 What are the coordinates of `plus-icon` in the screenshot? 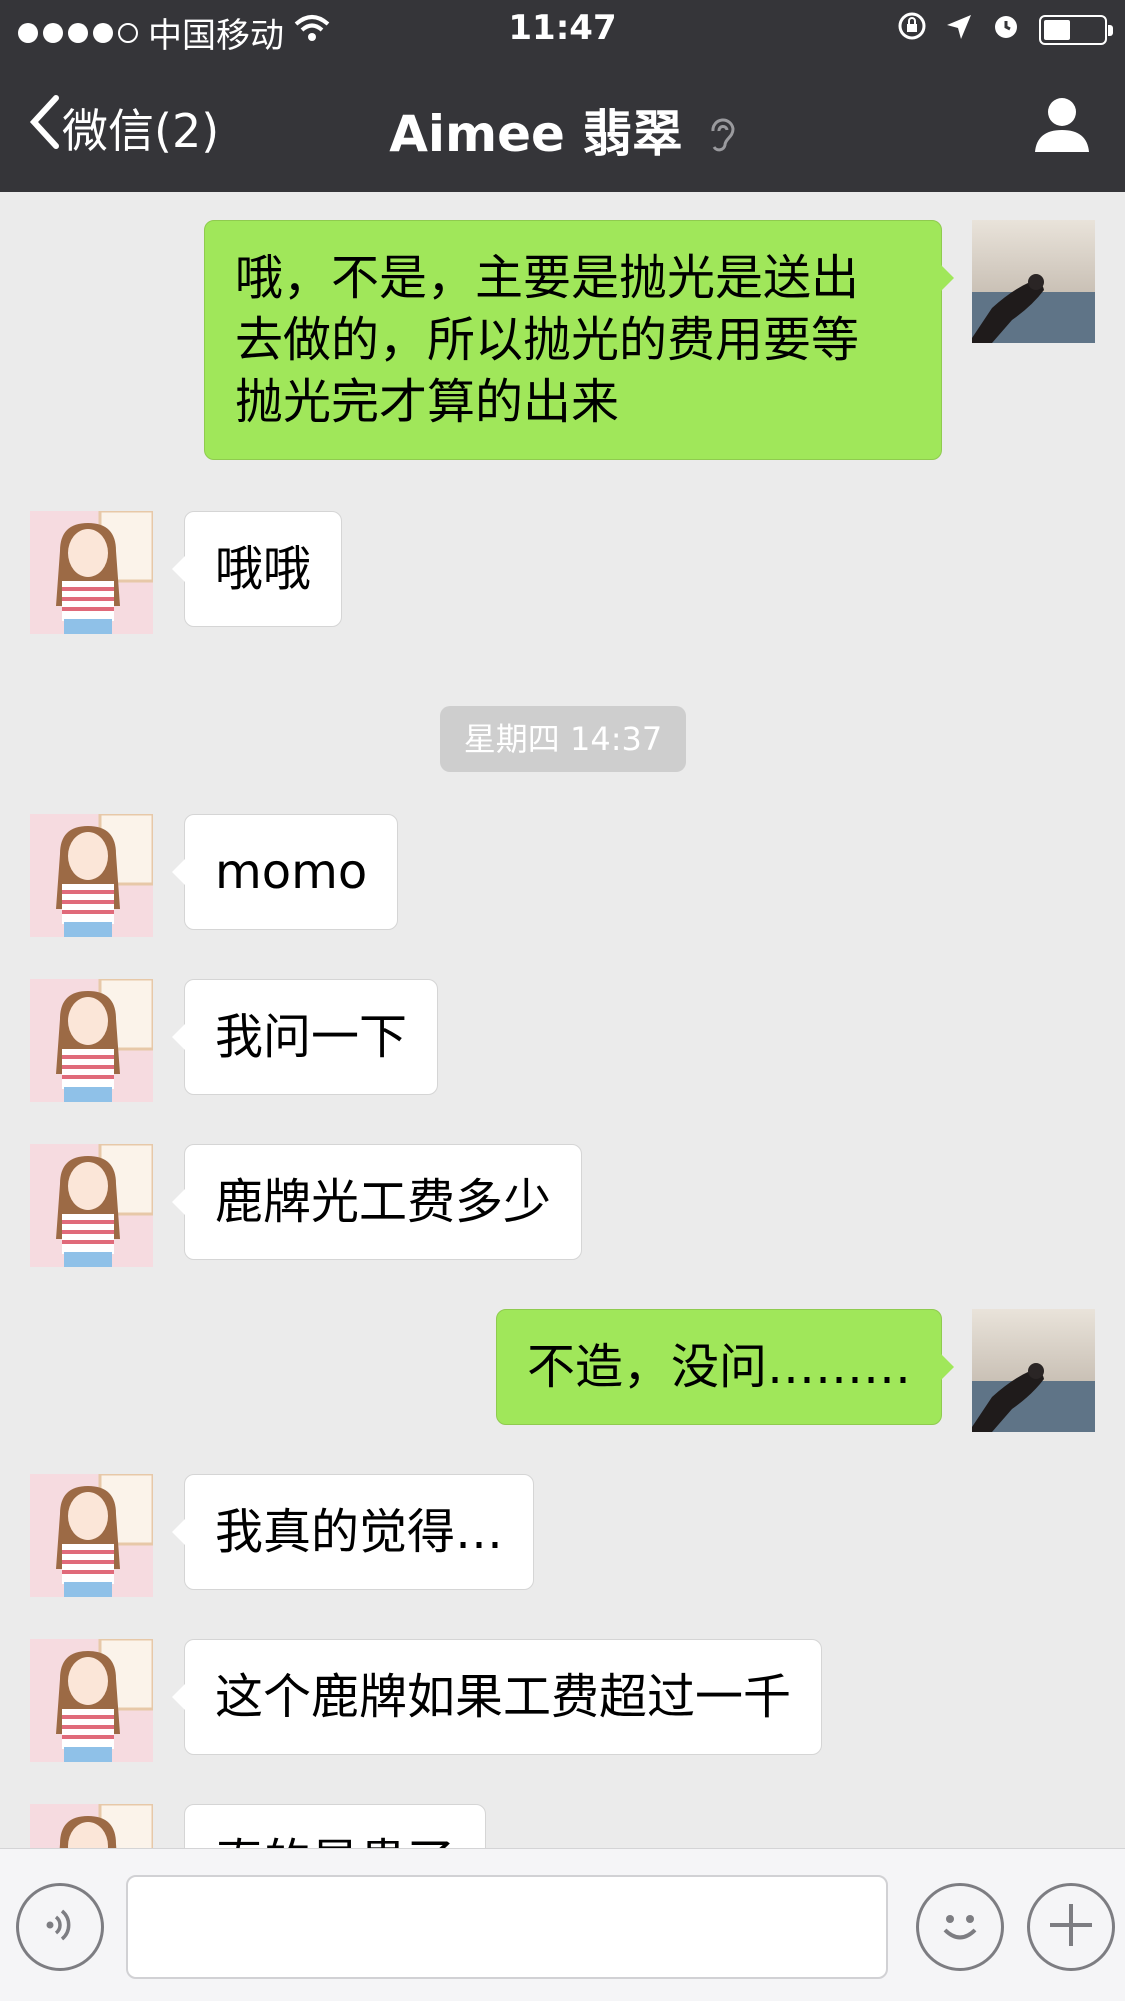 It's located at (1071, 1927).